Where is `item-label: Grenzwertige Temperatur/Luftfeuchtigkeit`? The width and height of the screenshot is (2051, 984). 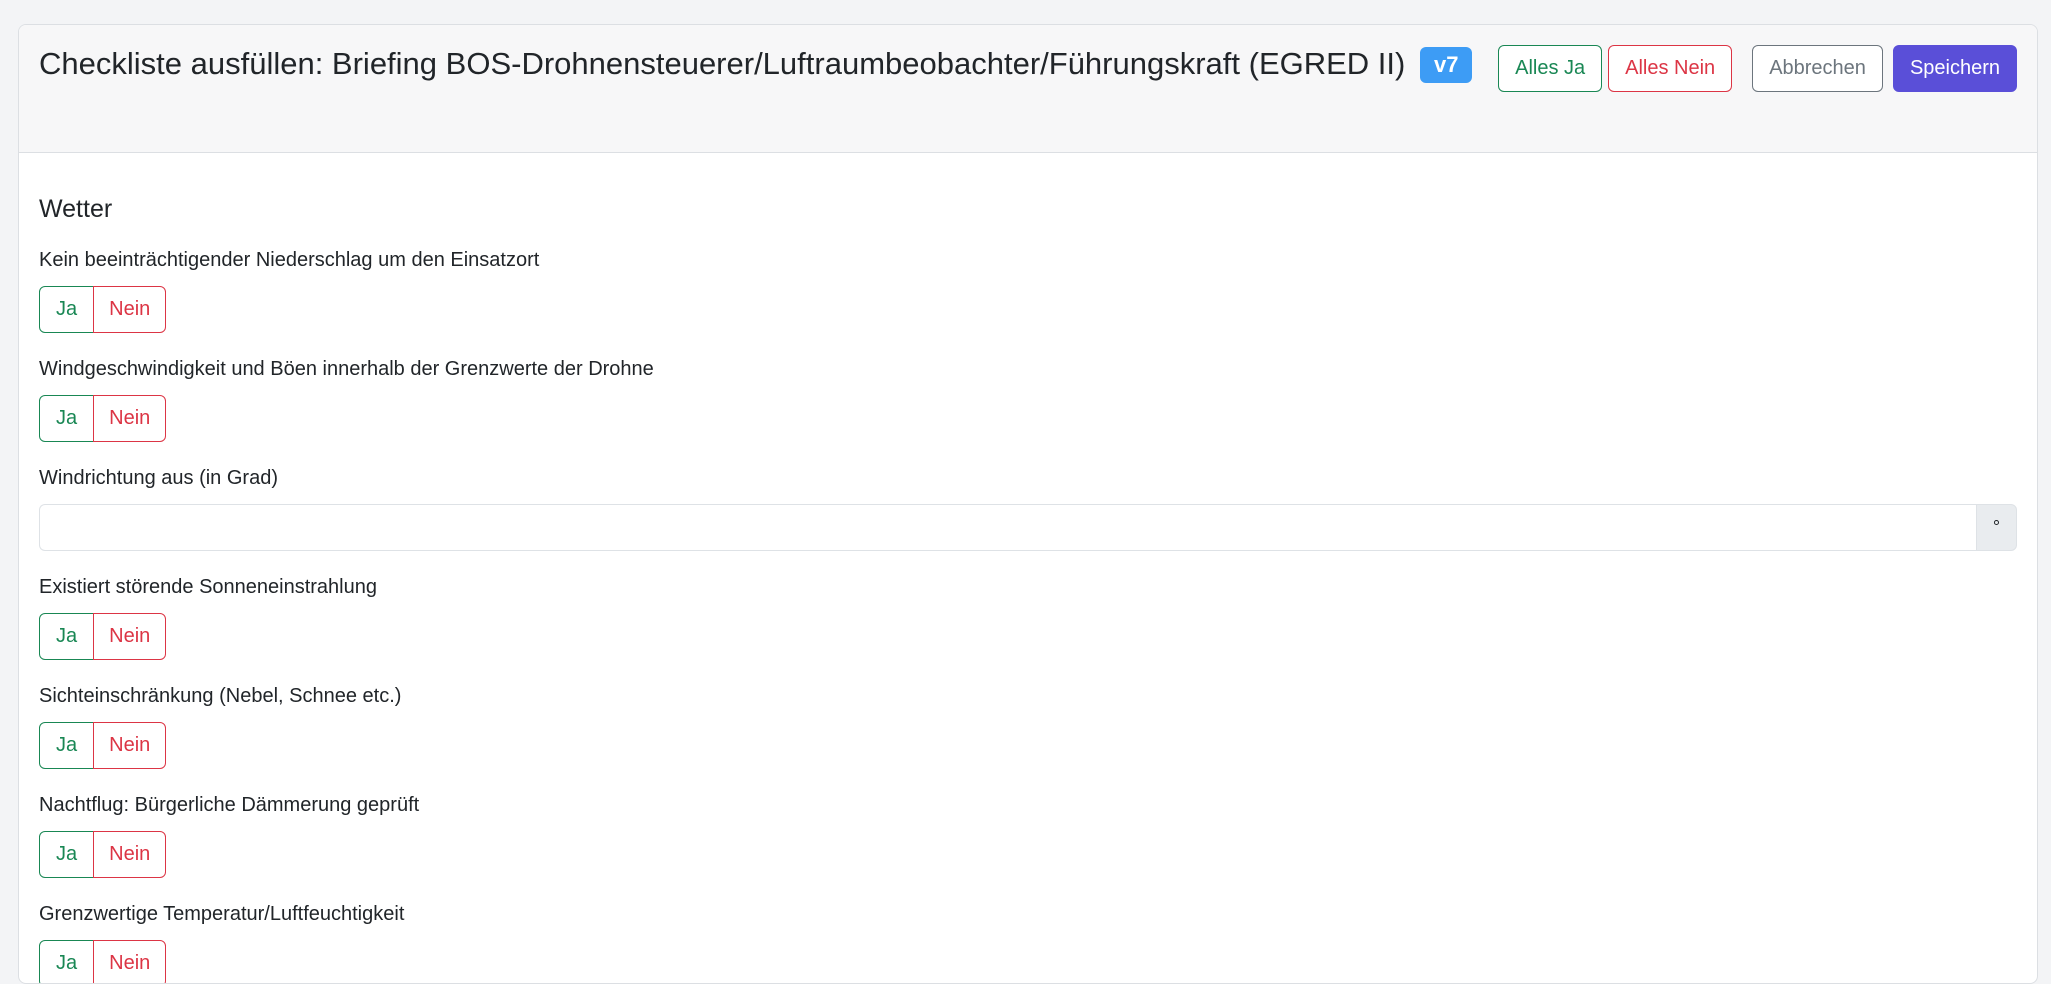 item-label: Grenzwertige Temperatur/Luftfeuchtigkeit is located at coordinates (222, 914).